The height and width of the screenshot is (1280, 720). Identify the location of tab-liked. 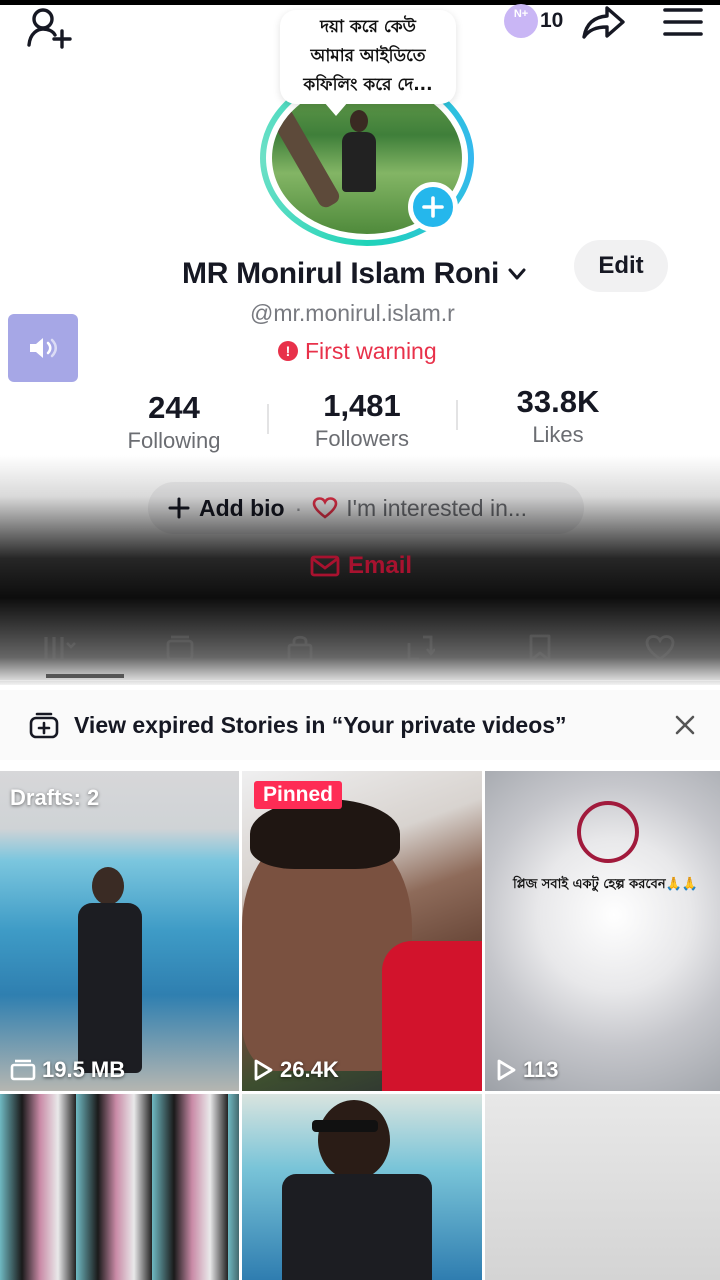
(660, 648).